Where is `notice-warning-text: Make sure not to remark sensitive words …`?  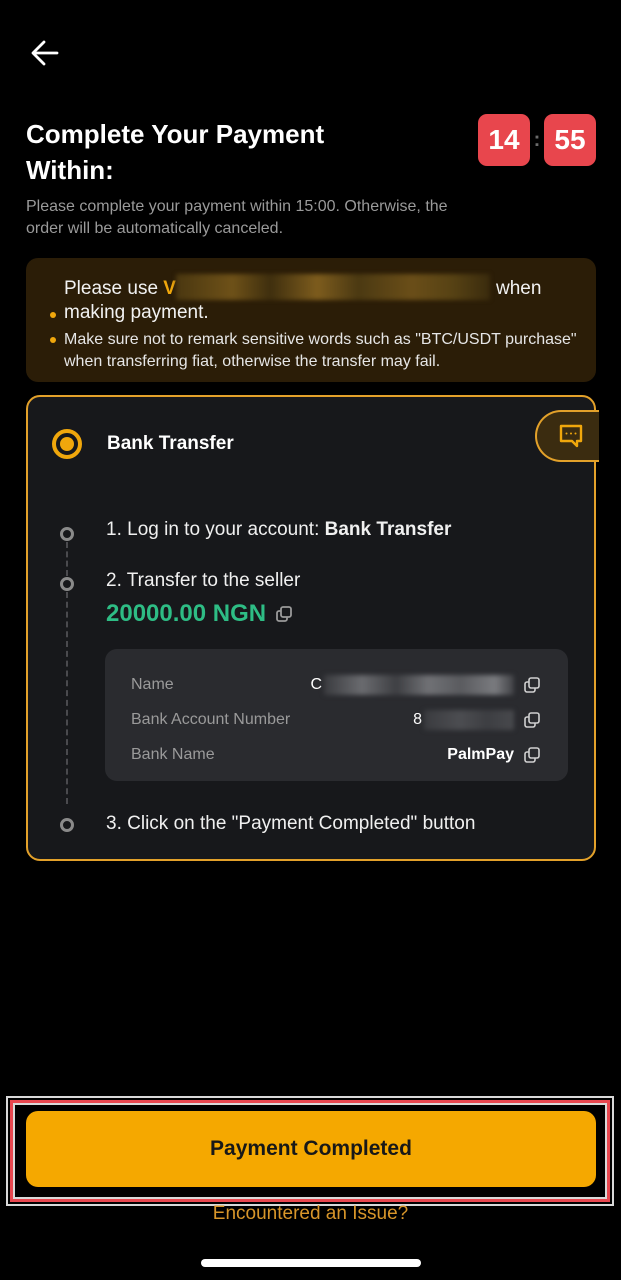
notice-warning-text: Make sure not to remark sensitive words … is located at coordinates (320, 350).